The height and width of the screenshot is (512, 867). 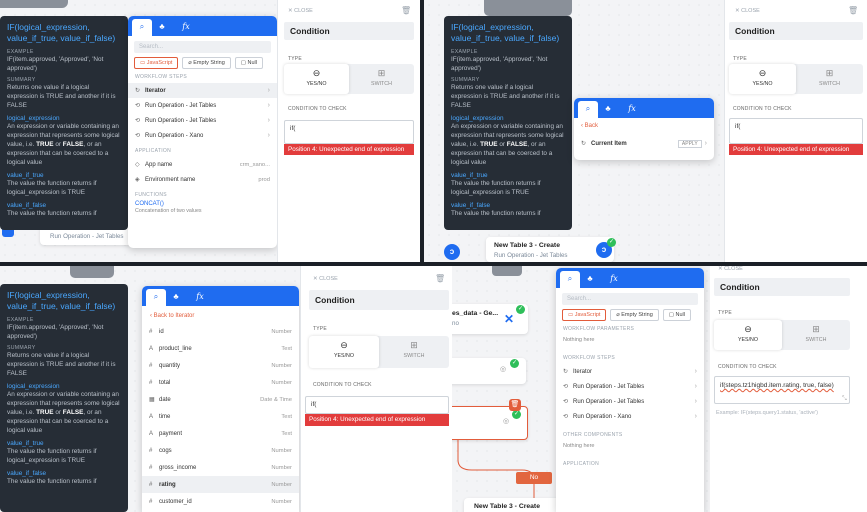 I want to click on field-row: # cogs Number, so click(x=220, y=450).